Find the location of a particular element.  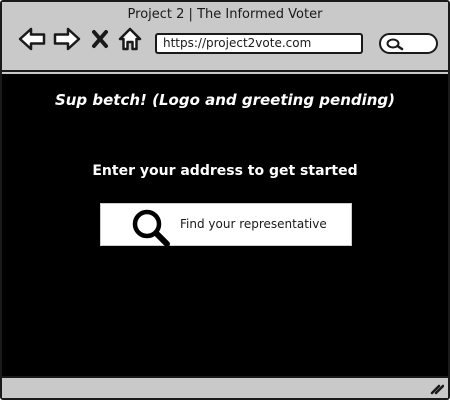

back-button is located at coordinates (32, 39).